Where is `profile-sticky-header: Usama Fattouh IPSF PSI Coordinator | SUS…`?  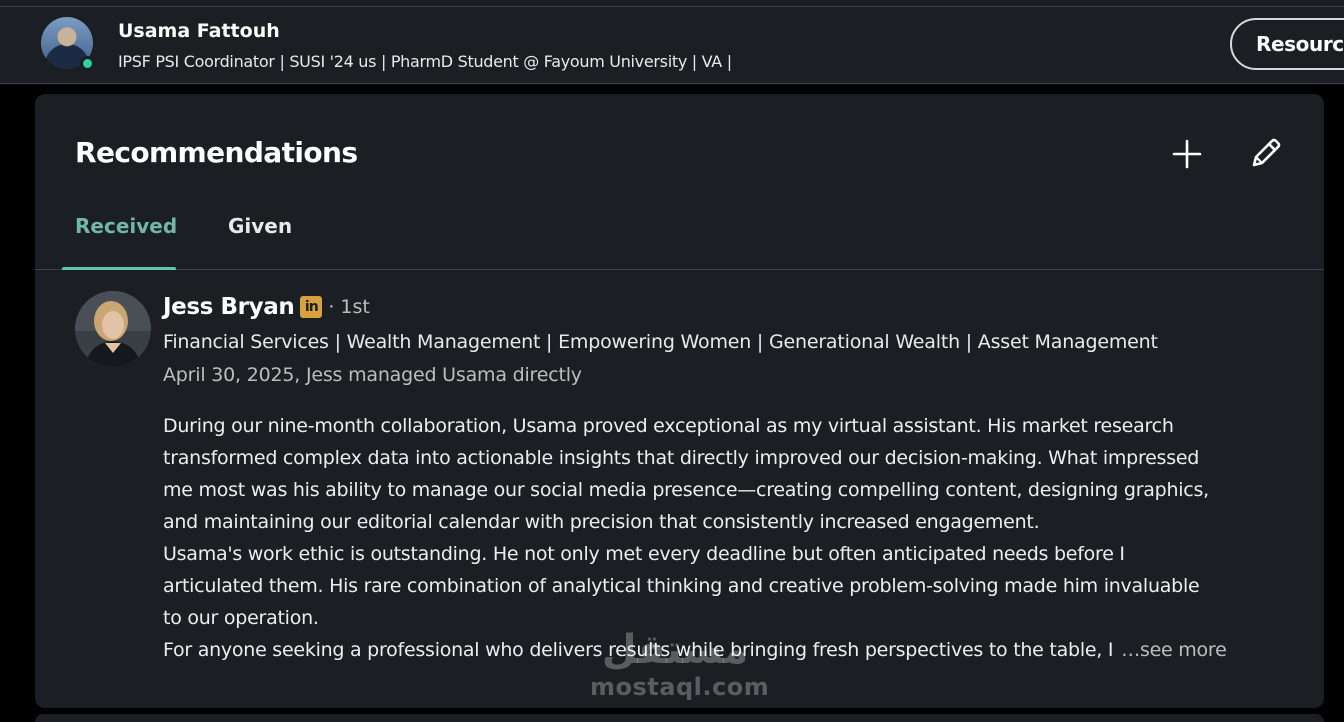
profile-sticky-header: Usama Fattouh IPSF PSI Coordinator | SUS… is located at coordinates (672, 42).